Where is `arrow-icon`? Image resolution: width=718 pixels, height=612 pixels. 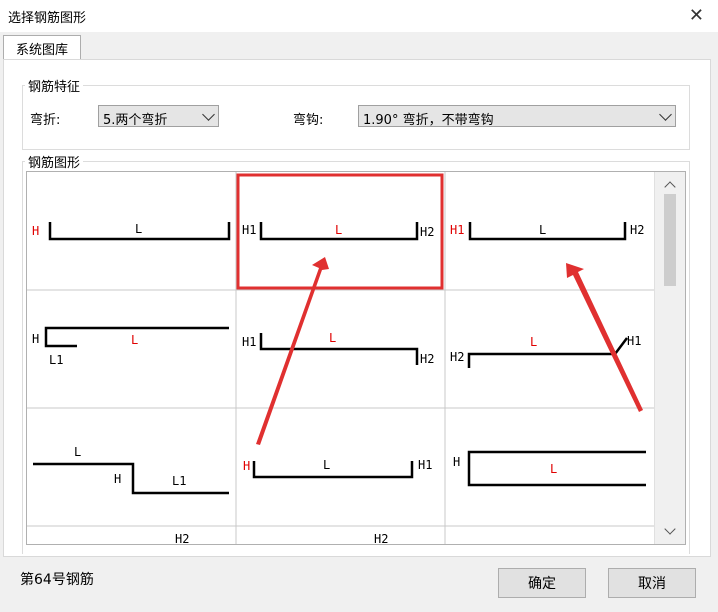
arrow-icon is located at coordinates (292, 351).